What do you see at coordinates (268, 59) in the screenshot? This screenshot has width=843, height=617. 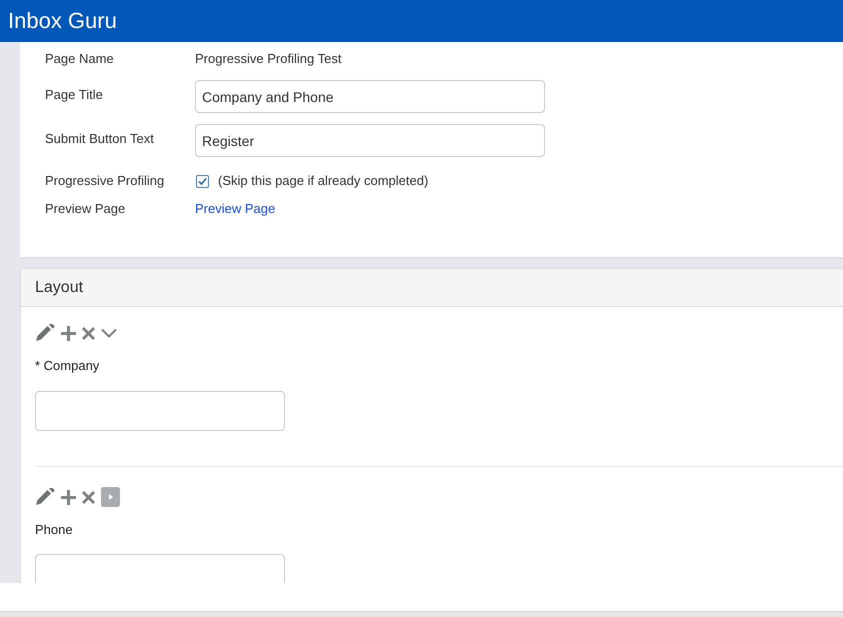 I see `field-value: Progressive Profiling Test` at bounding box center [268, 59].